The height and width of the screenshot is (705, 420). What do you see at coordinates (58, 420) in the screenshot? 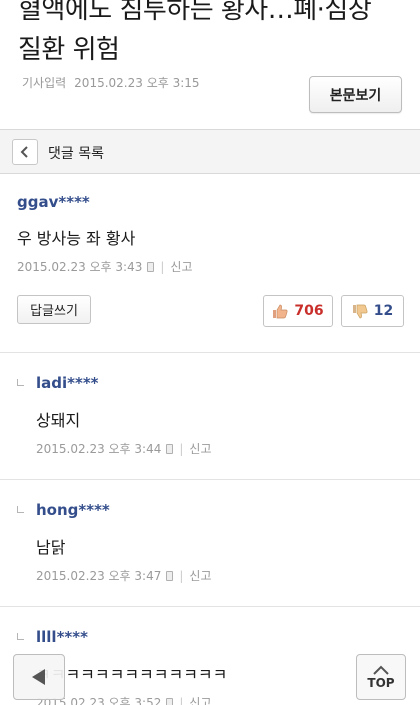
I see `comment-text: 상돼지` at bounding box center [58, 420].